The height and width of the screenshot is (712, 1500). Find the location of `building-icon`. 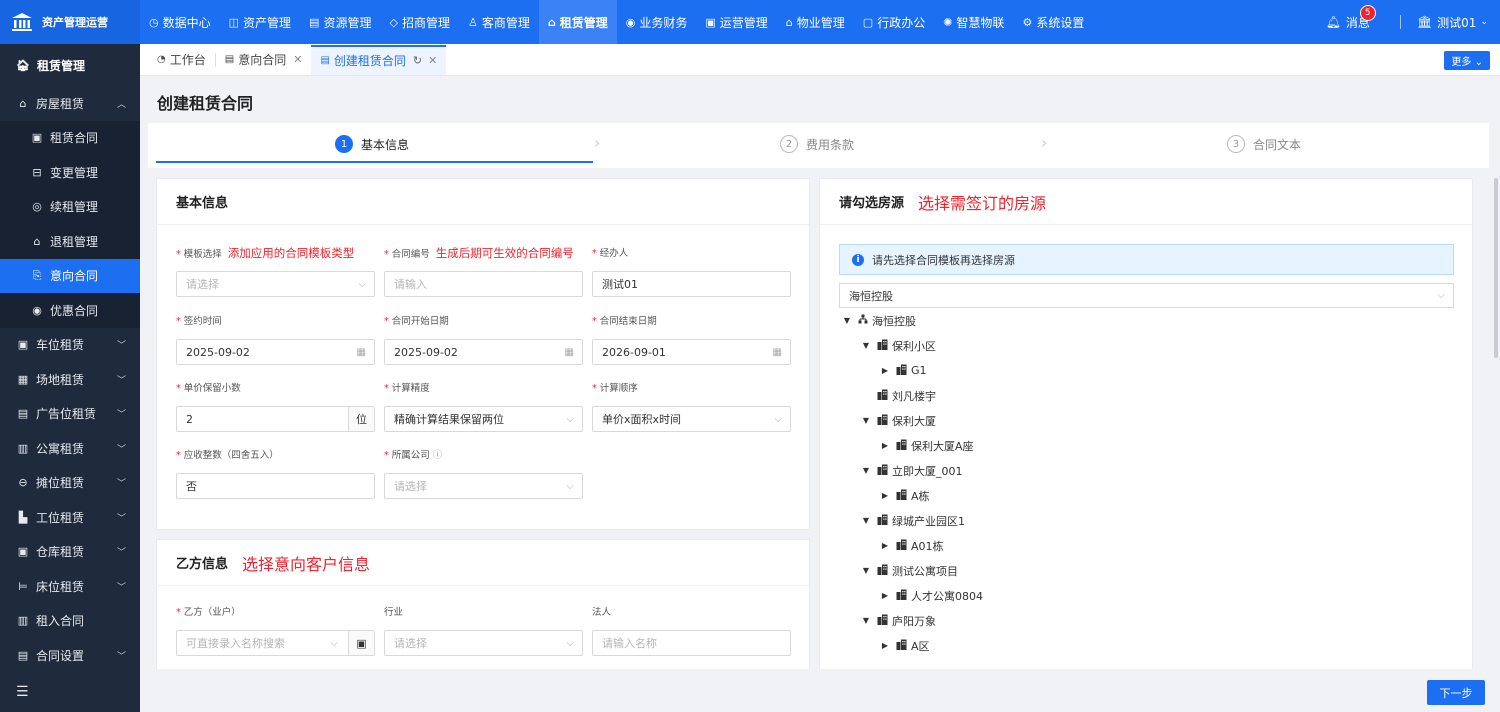

building-icon is located at coordinates (901, 496).